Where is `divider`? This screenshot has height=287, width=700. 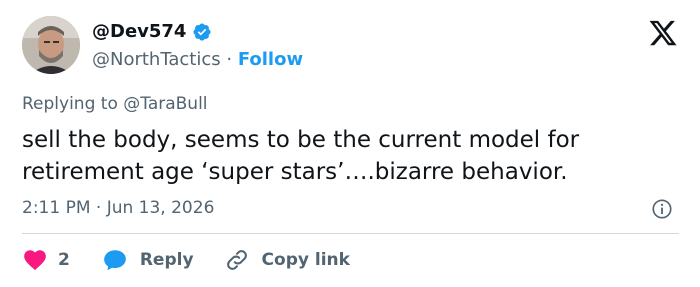 divider is located at coordinates (350, 233).